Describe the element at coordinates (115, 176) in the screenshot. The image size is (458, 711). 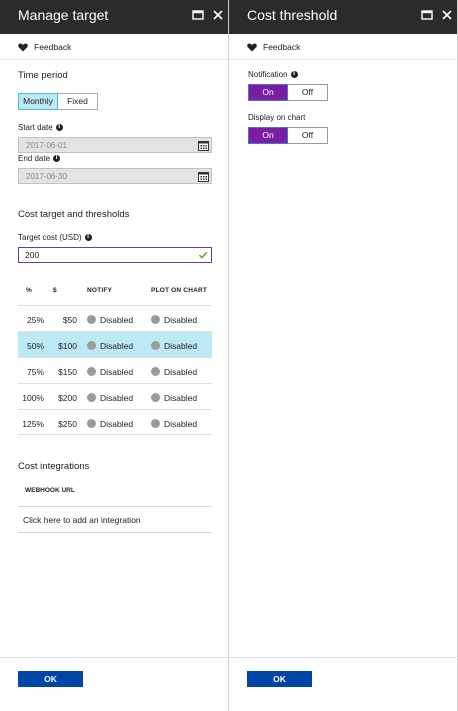
I see `end-date-input: 2017-06-30` at that location.